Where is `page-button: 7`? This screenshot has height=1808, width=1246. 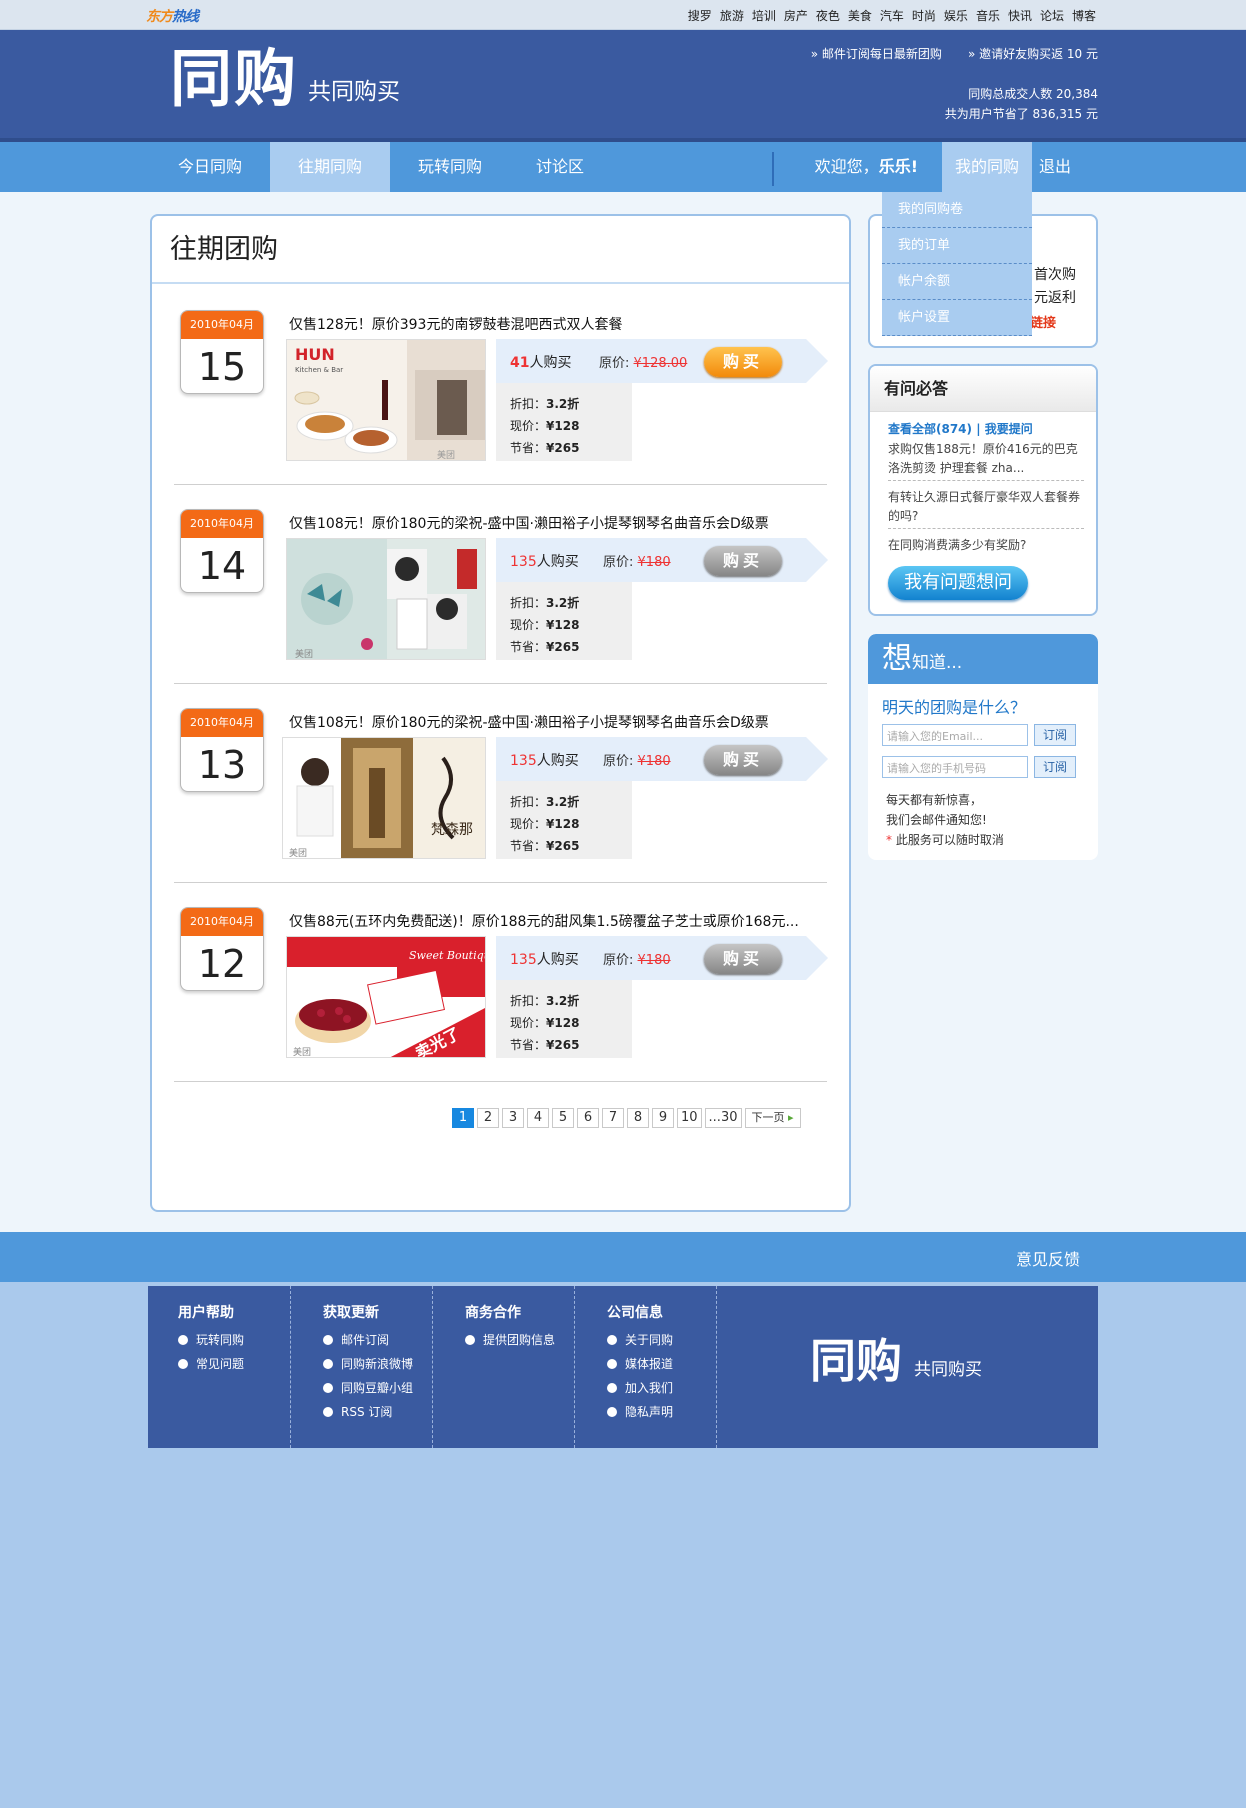
page-button: 7 is located at coordinates (613, 1118).